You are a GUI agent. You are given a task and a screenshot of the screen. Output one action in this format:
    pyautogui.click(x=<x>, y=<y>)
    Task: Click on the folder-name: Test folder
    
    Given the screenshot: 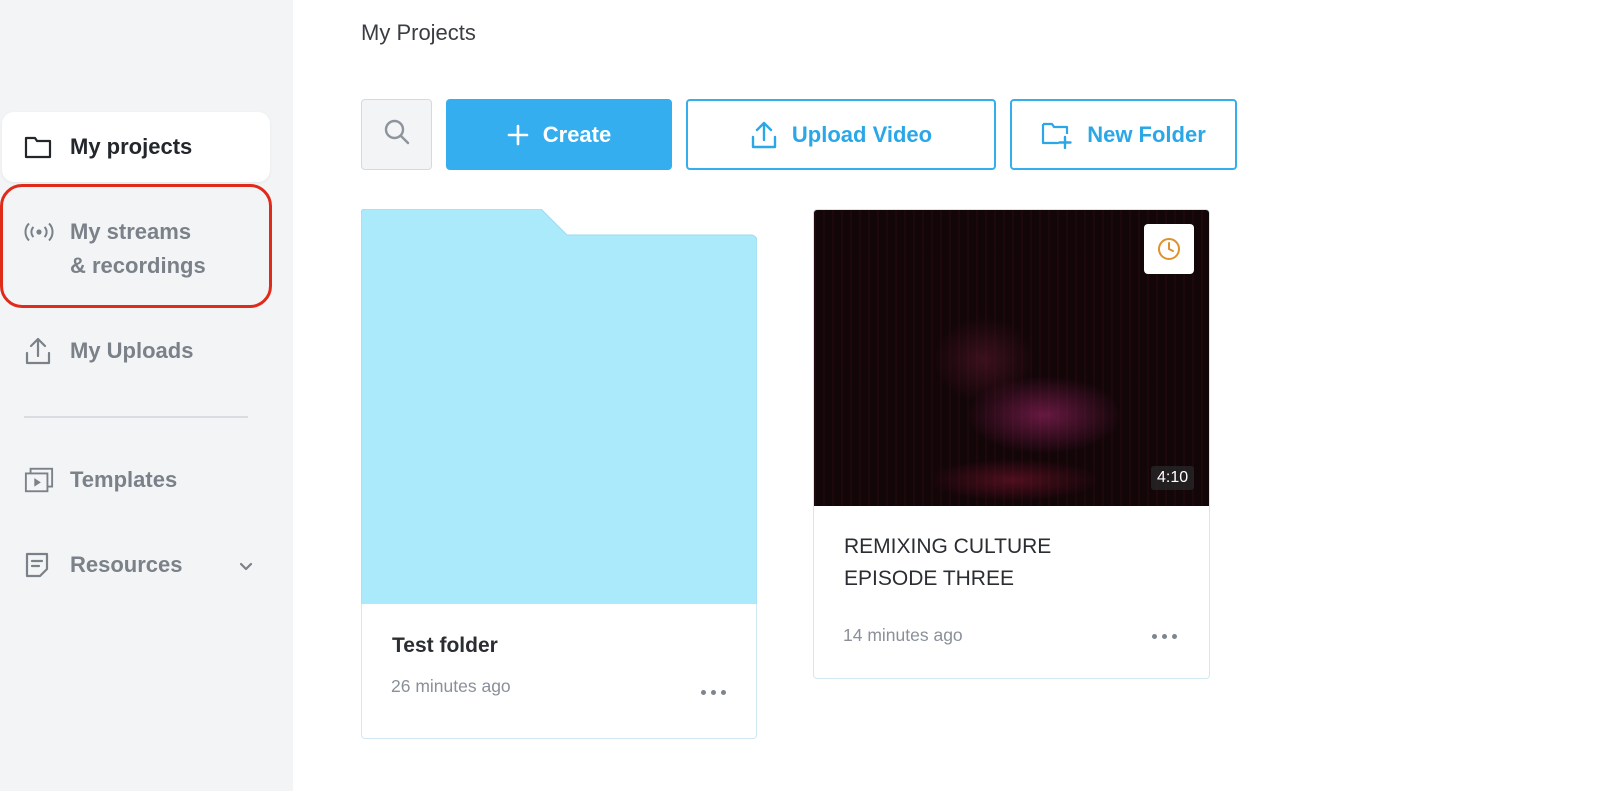 What is the action you would take?
    pyautogui.click(x=445, y=645)
    